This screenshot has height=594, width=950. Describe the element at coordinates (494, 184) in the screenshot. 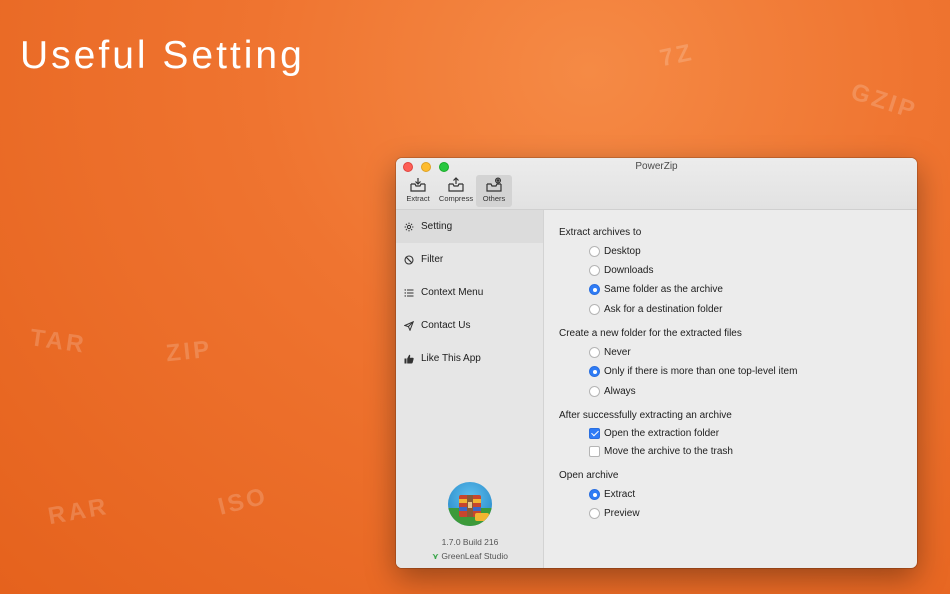

I see `others-icon` at that location.